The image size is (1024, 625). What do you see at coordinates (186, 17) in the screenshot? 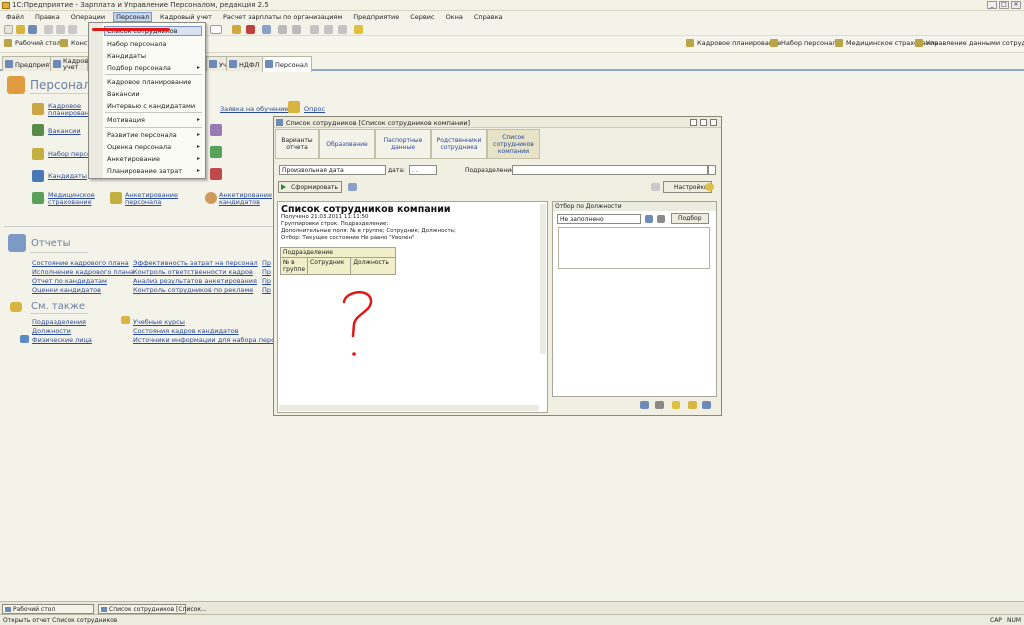
I see `menu-hr: Кадровый учет` at bounding box center [186, 17].